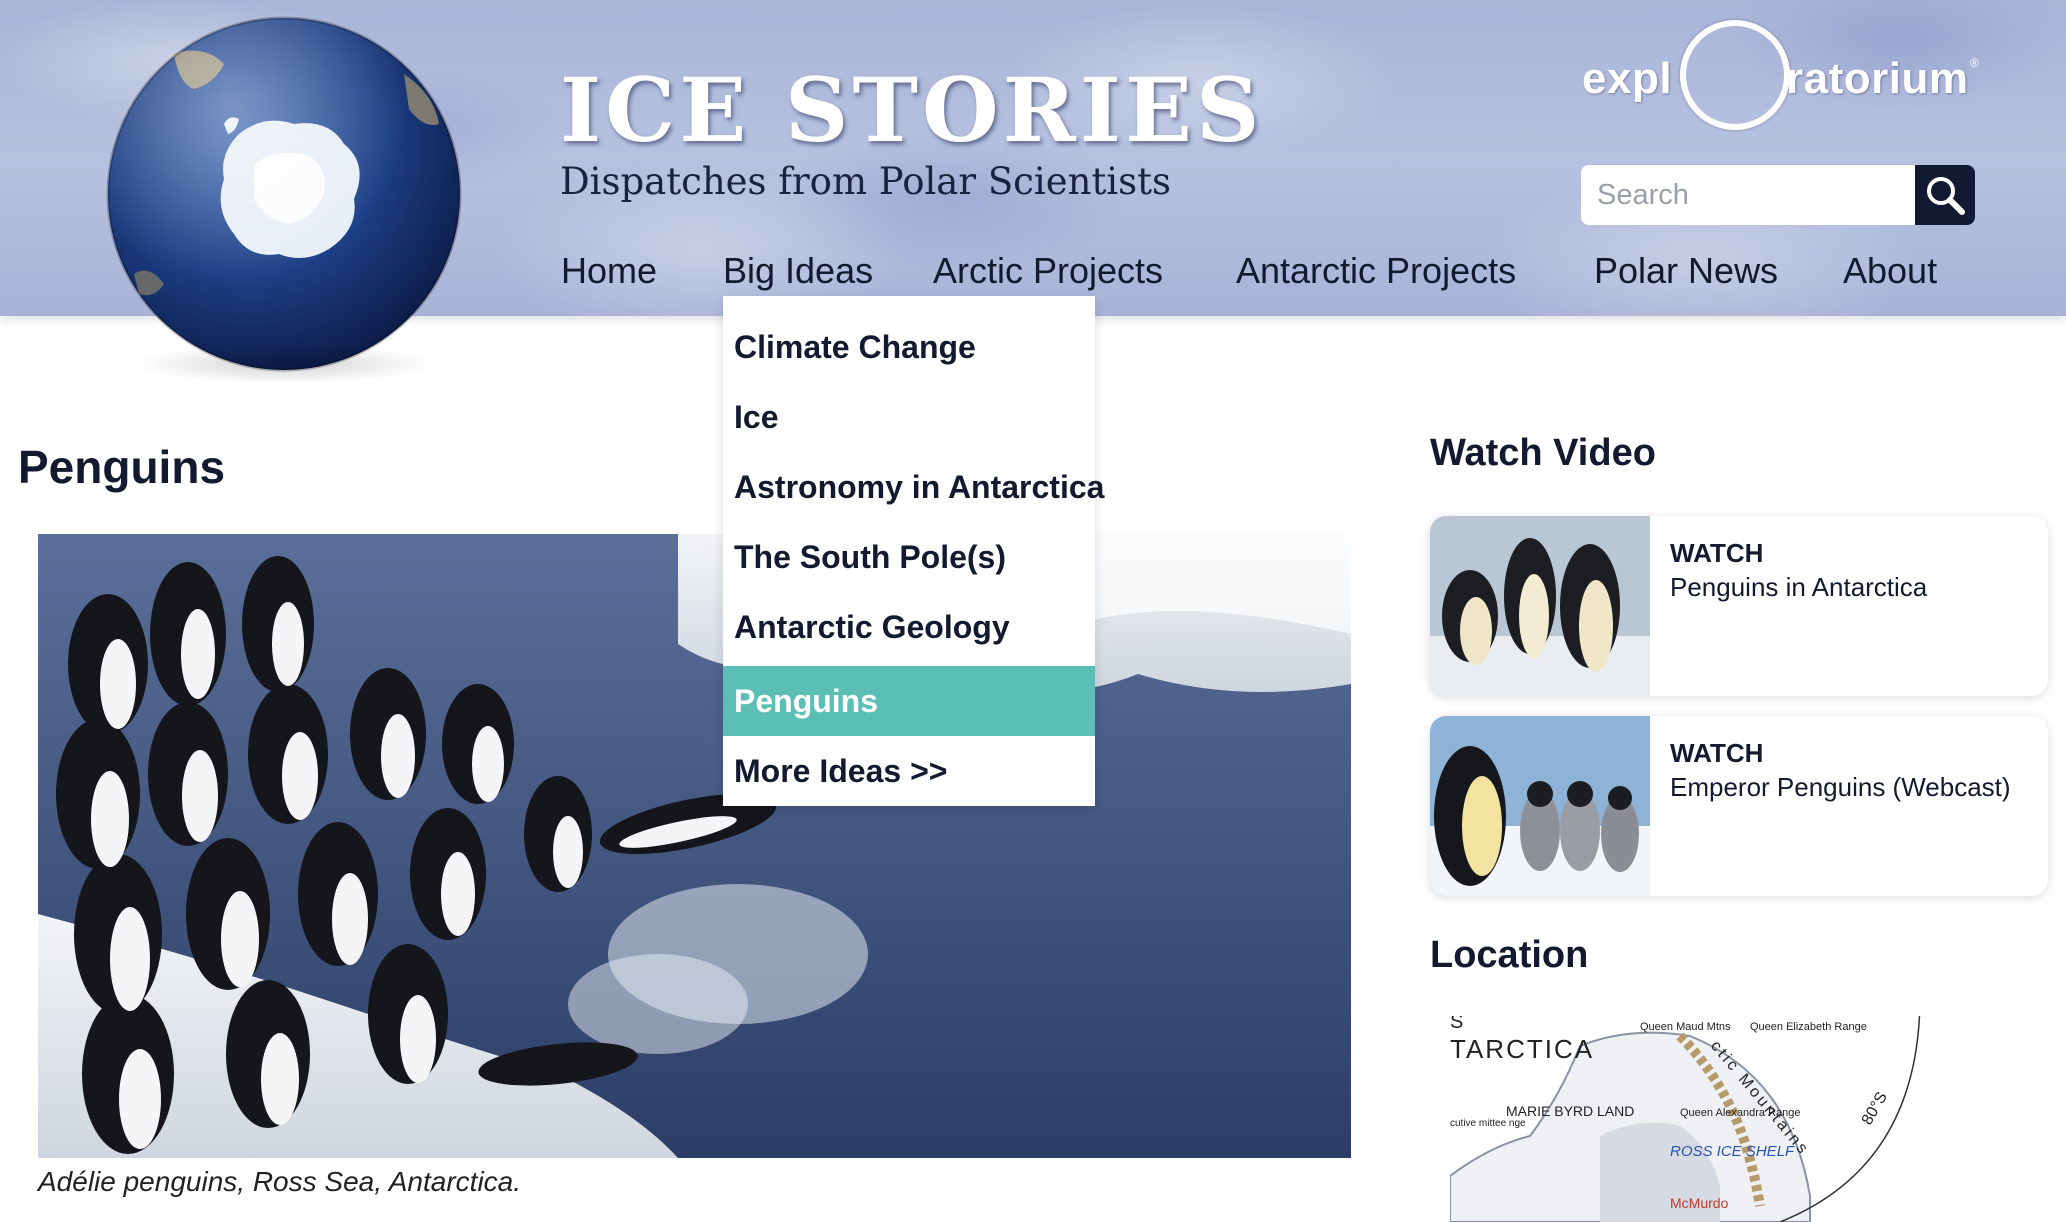  Describe the element at coordinates (280, 1181) in the screenshot. I see `image-caption: Adélie penguins, Ross Sea, Antarctica.` at that location.